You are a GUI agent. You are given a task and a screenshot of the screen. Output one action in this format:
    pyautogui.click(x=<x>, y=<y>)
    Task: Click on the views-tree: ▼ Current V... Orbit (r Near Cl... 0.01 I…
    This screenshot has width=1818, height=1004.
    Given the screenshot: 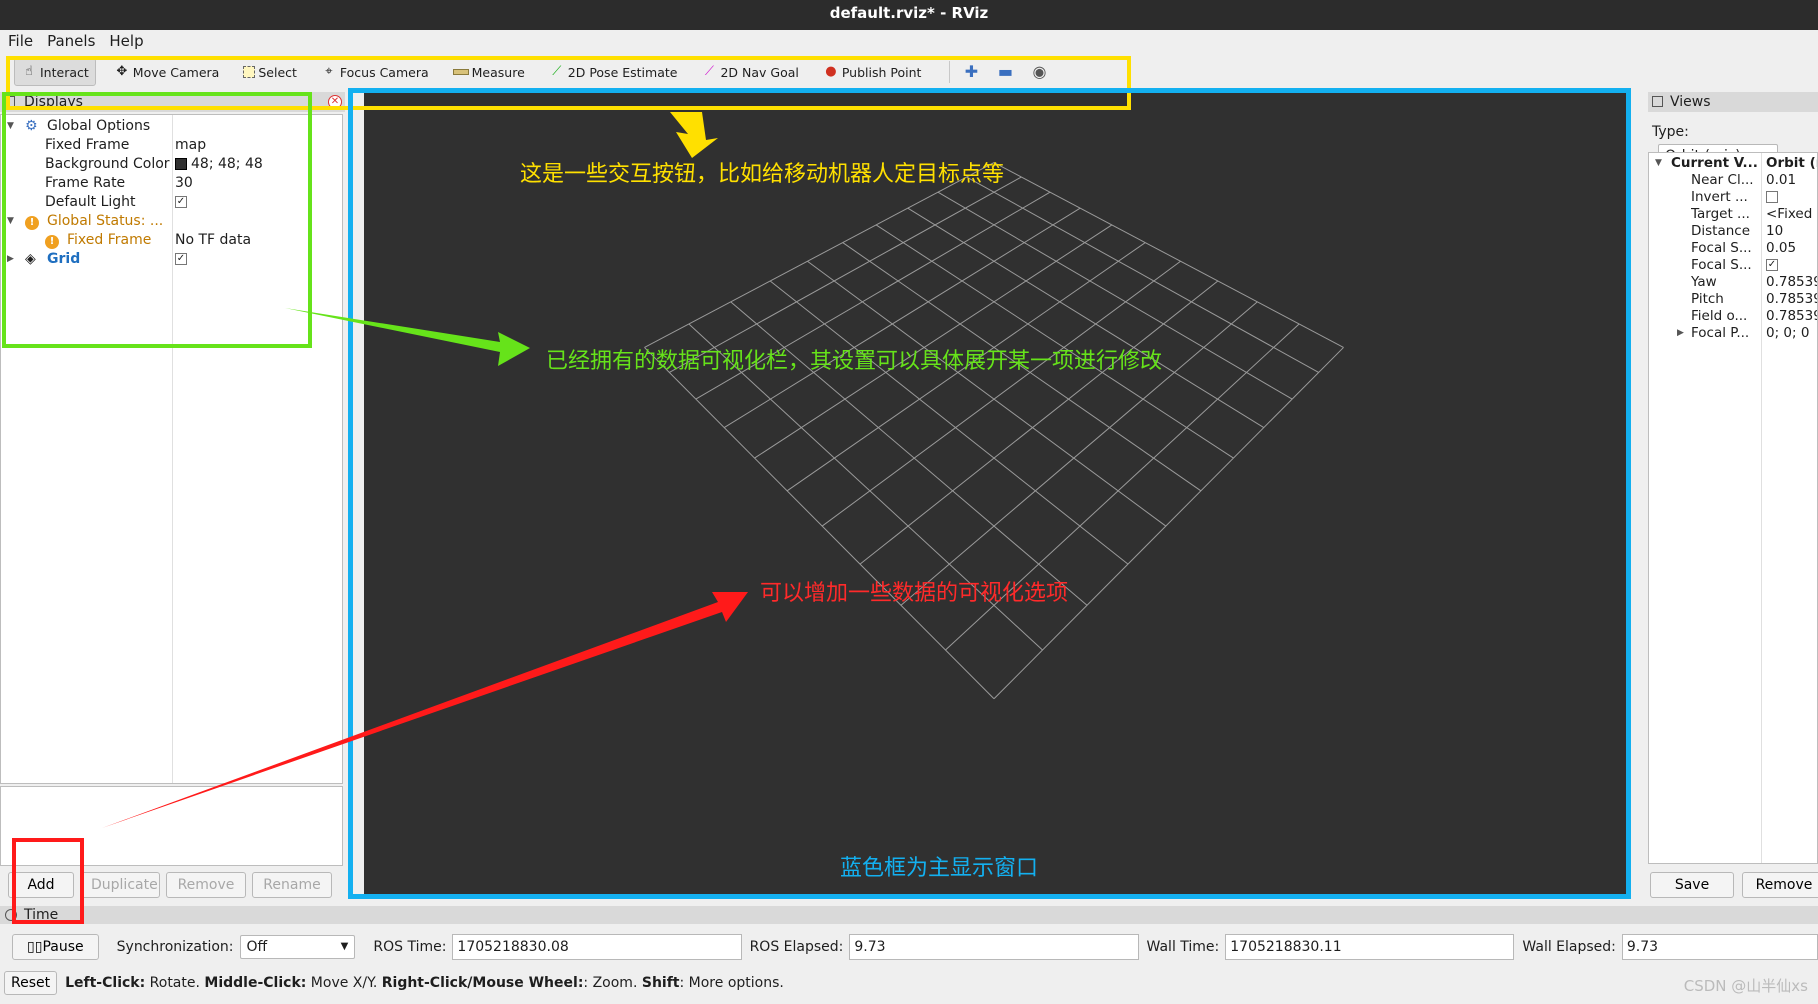 What is the action you would take?
    pyautogui.click(x=1733, y=508)
    